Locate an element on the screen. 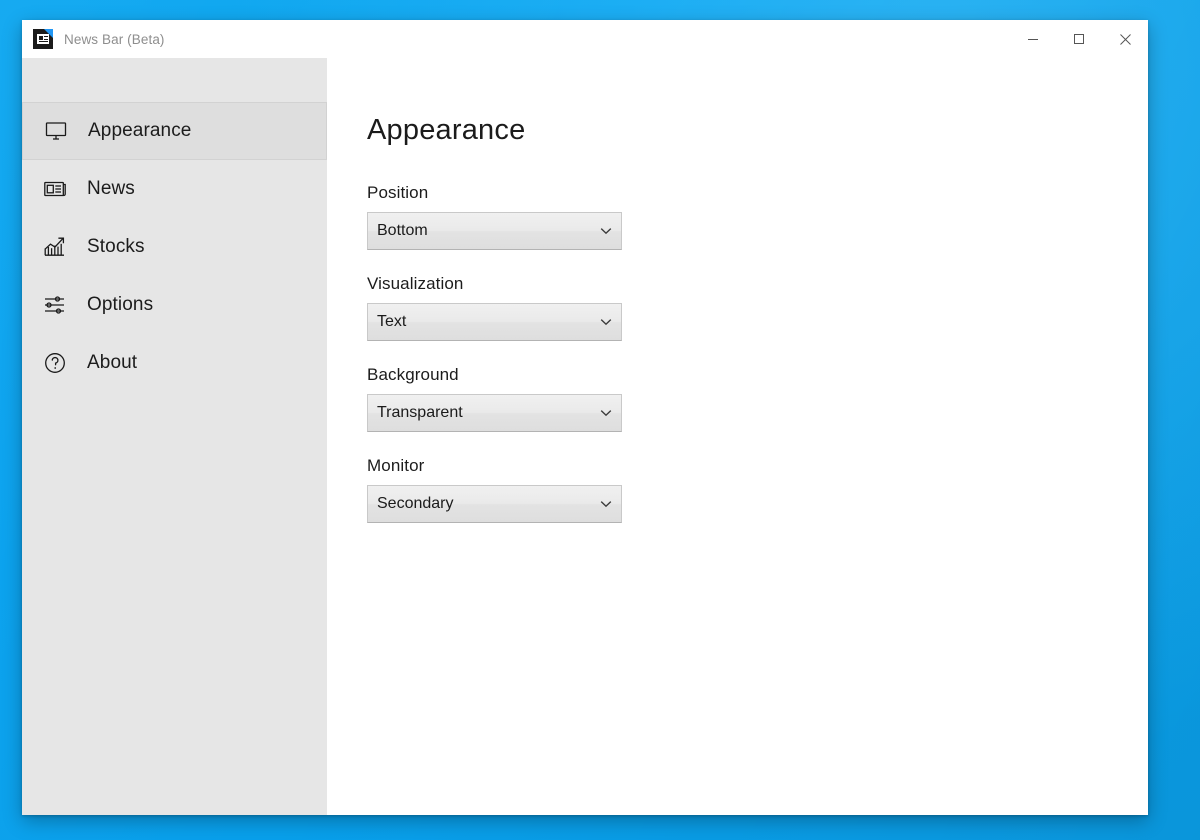 The width and height of the screenshot is (1200, 840). field-visualization: Visualization Text is located at coordinates (757, 307).